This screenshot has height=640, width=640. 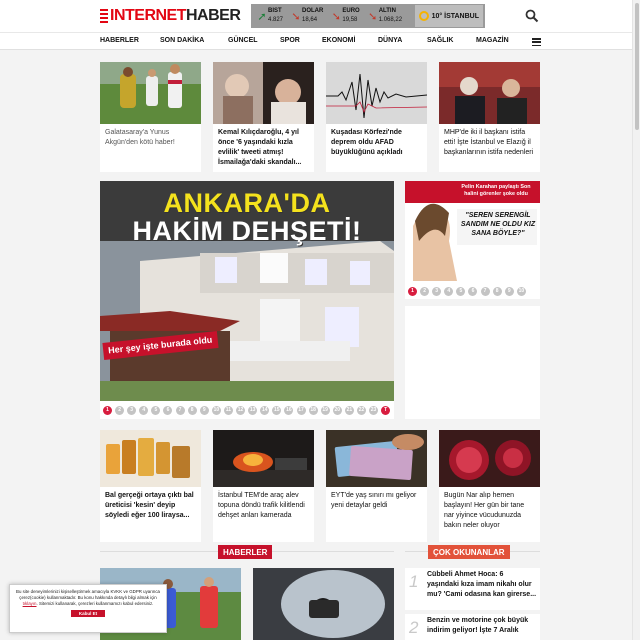 I want to click on pagination-dot-17: 17, so click(x=301, y=410).